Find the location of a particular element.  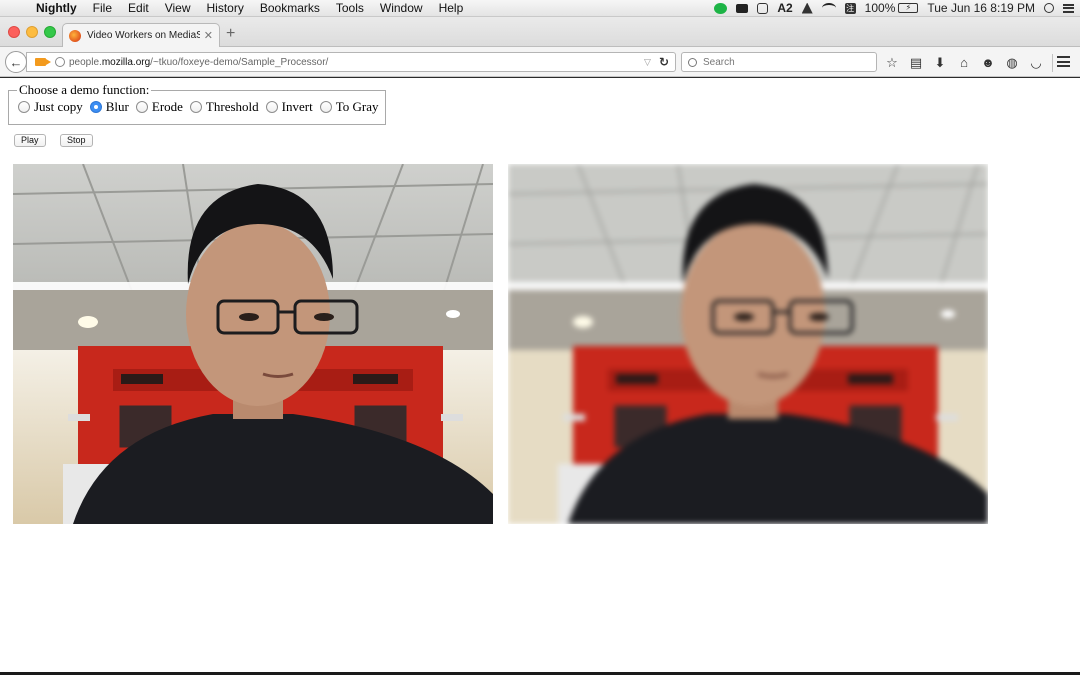

radio-label: Invert is located at coordinates (297, 106).